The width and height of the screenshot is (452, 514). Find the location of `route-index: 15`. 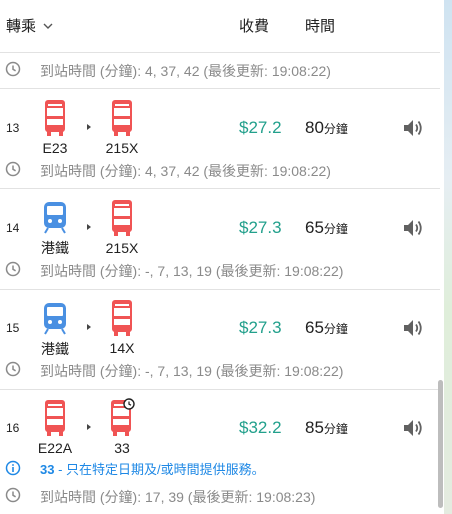

route-index: 15 is located at coordinates (13, 328).